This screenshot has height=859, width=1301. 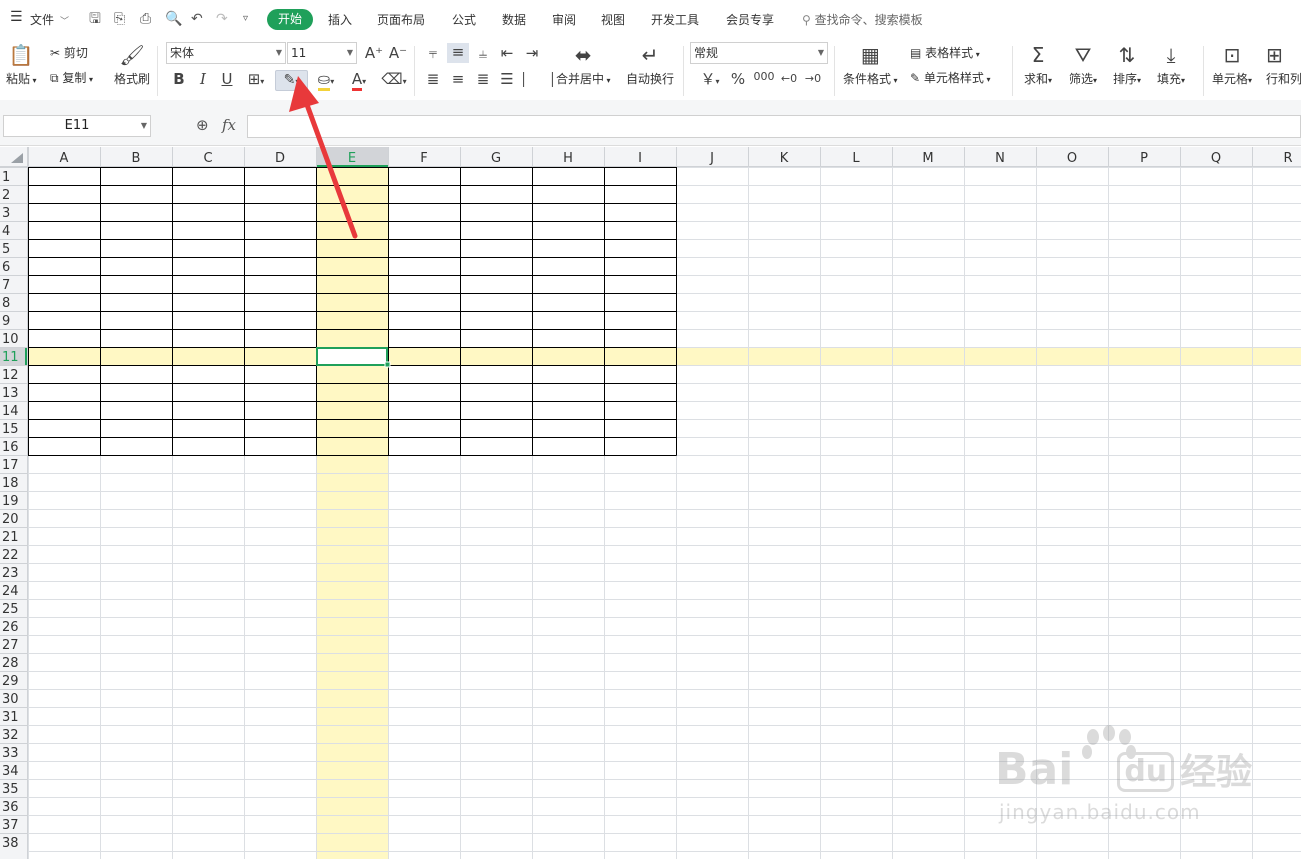 What do you see at coordinates (64, 158) in the screenshot?
I see `column-header-a: A` at bounding box center [64, 158].